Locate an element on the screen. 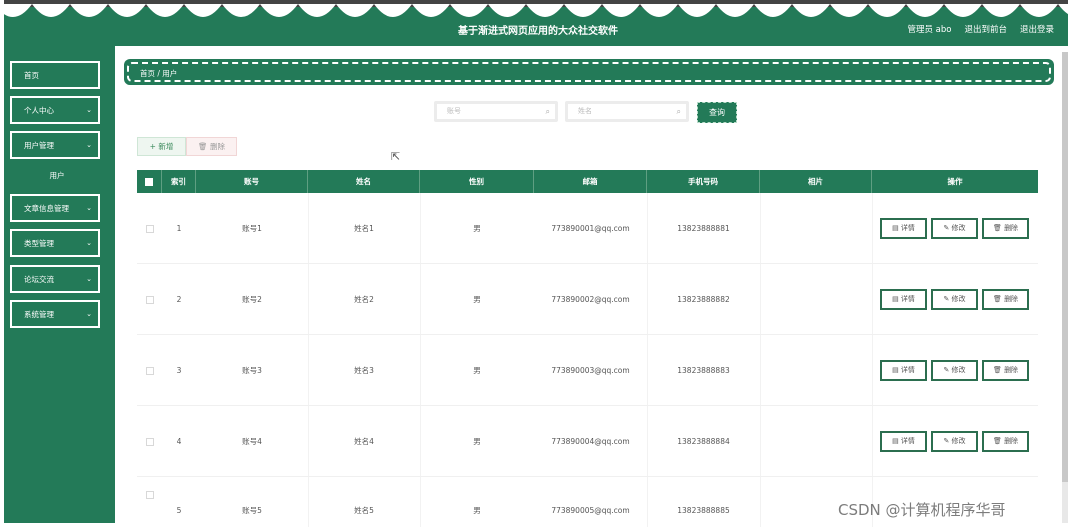 This screenshot has width=1076, height=527. back-to-front-link: 退出到前台 is located at coordinates (985, 29).